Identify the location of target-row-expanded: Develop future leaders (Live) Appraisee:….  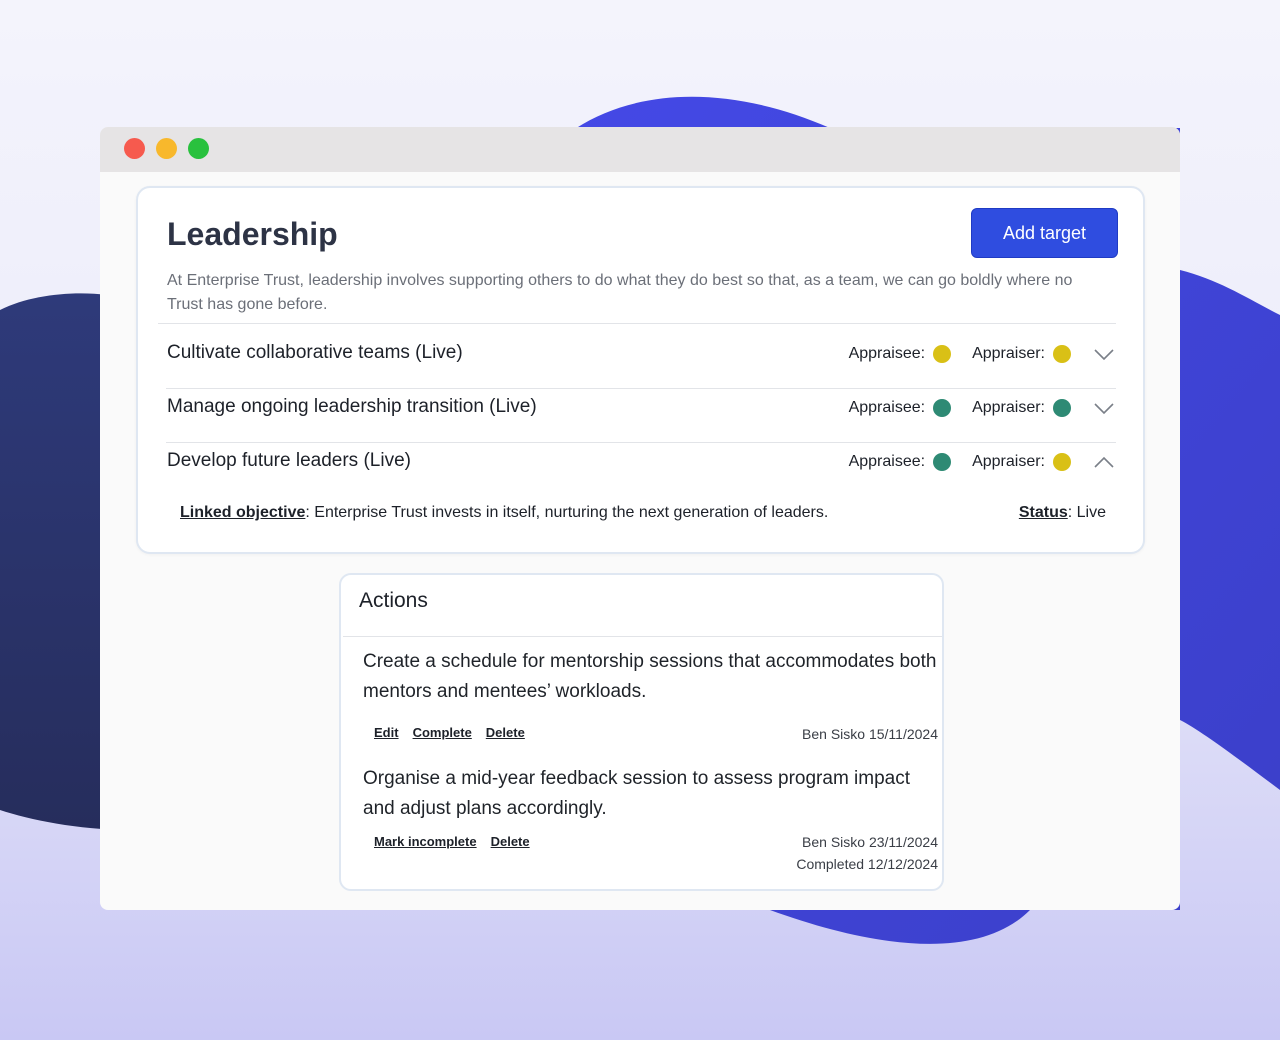
(641, 462).